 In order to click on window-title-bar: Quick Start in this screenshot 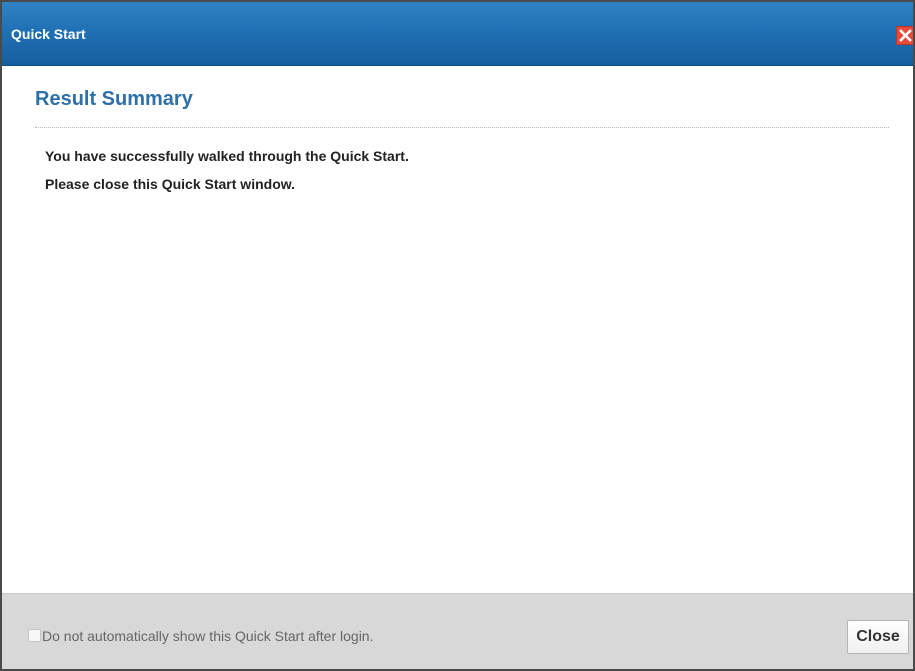, I will do `click(457, 34)`.